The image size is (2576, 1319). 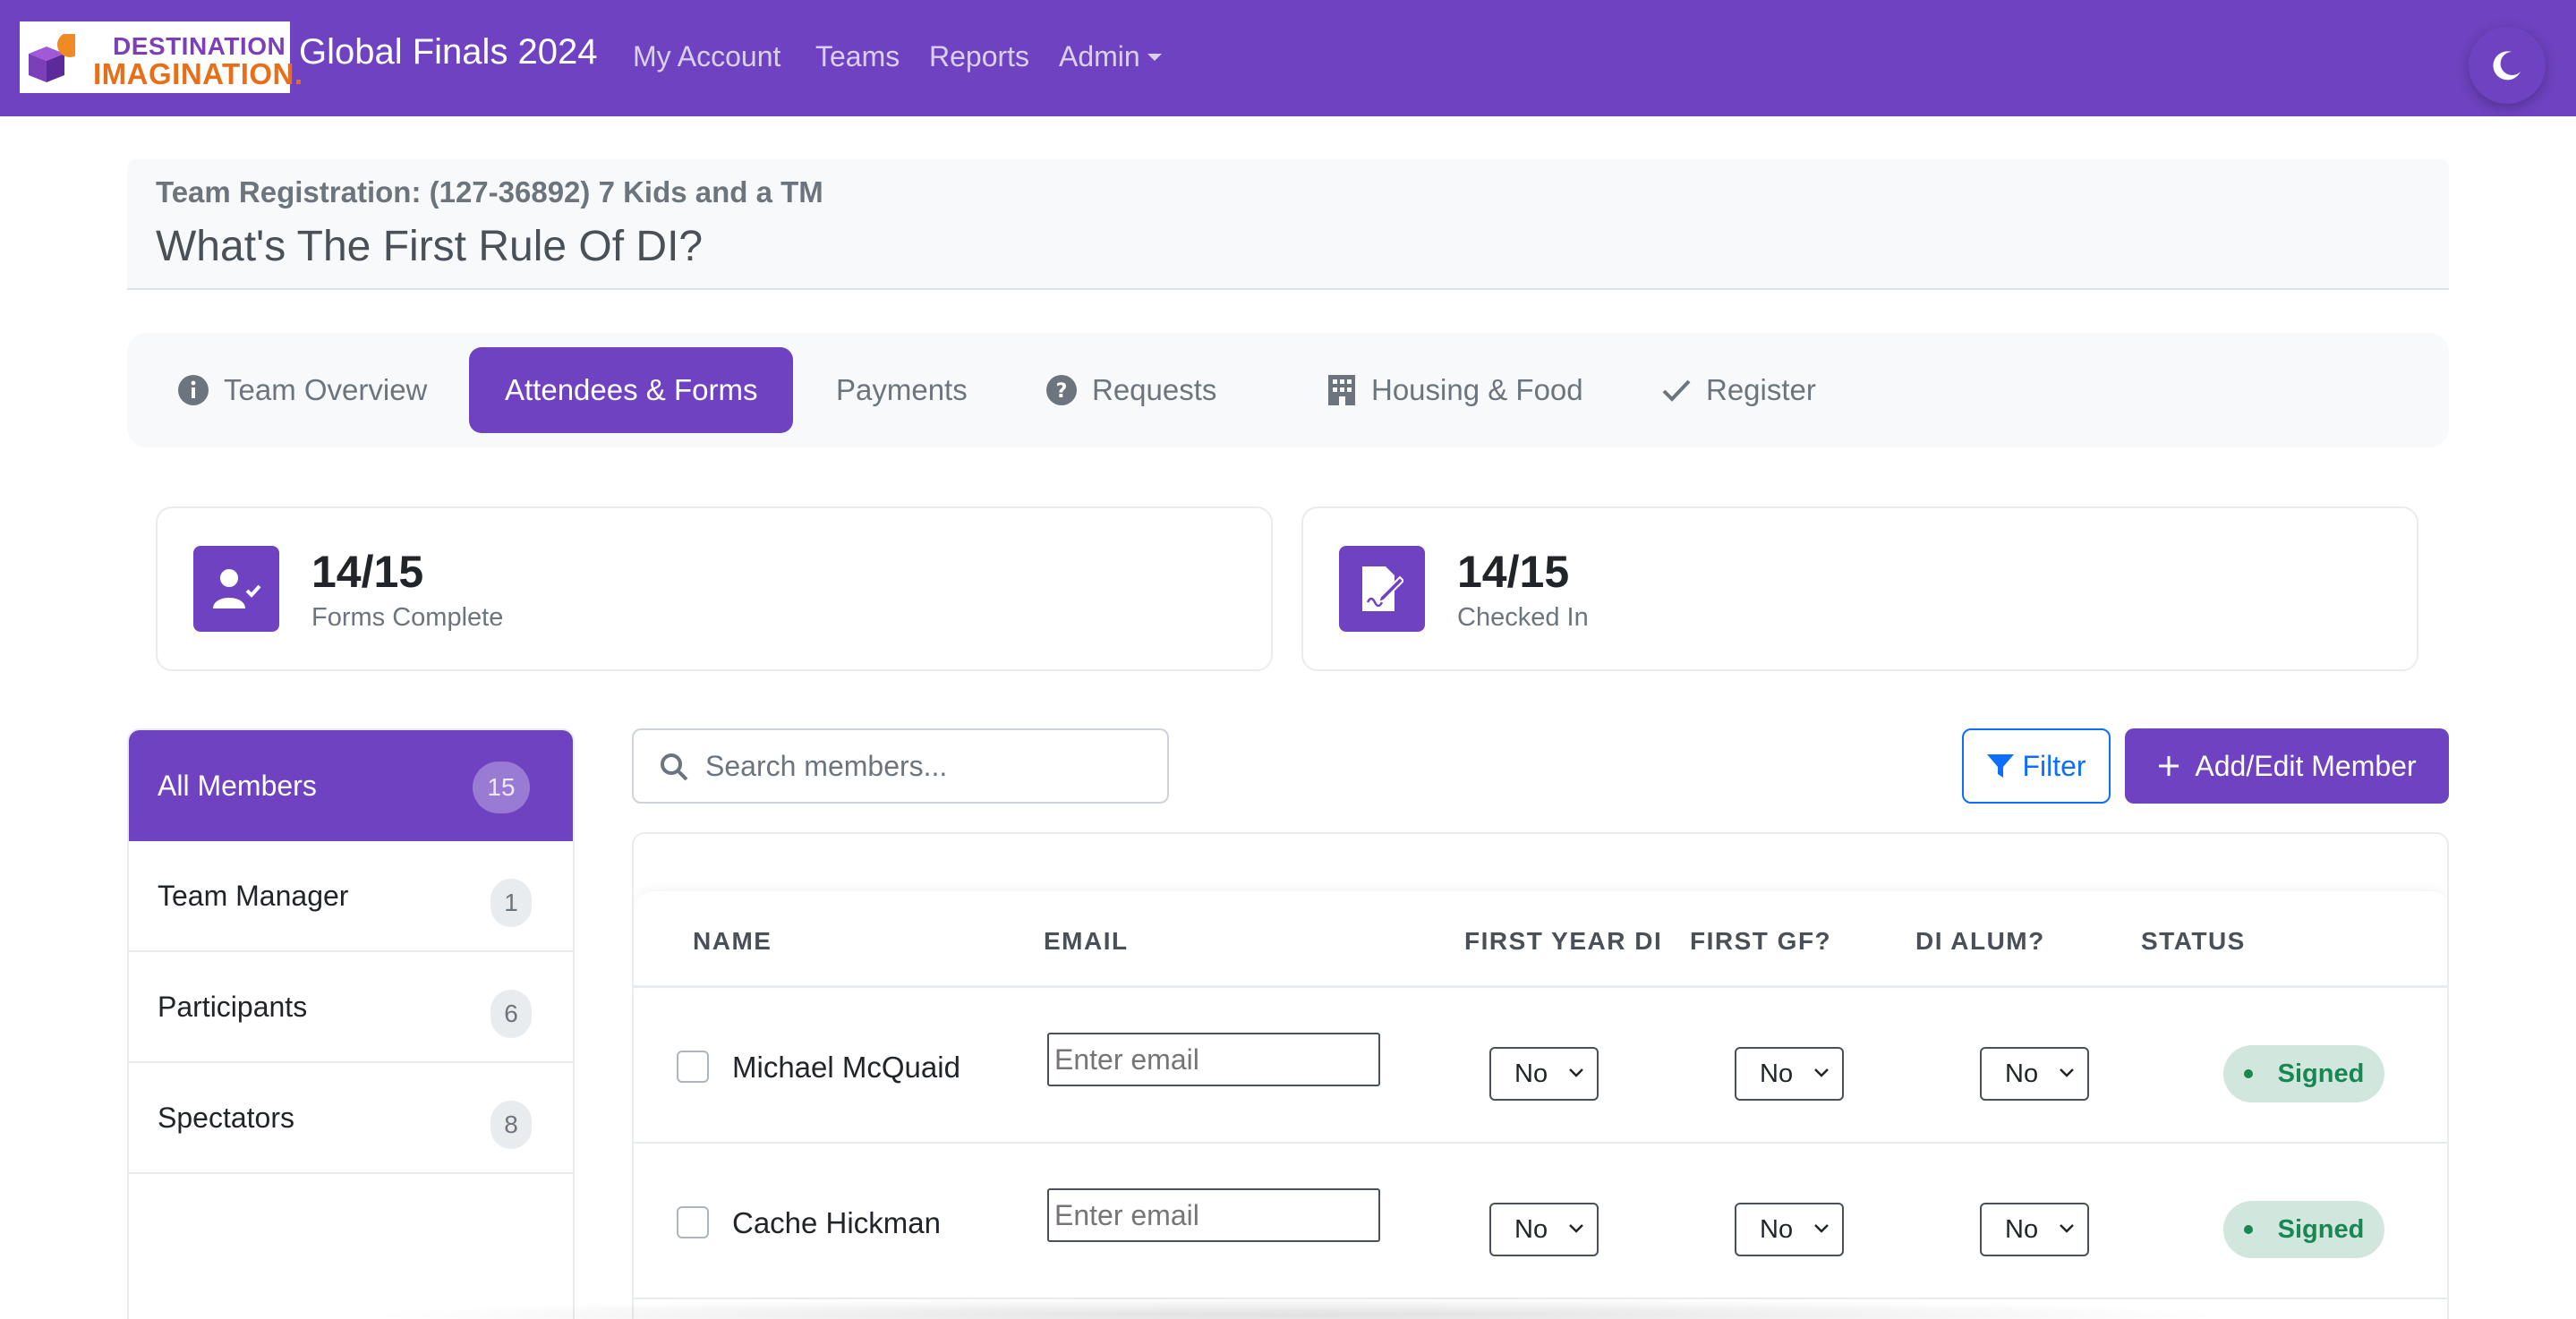 What do you see at coordinates (1382, 589) in the screenshot?
I see `file-signature-icon` at bounding box center [1382, 589].